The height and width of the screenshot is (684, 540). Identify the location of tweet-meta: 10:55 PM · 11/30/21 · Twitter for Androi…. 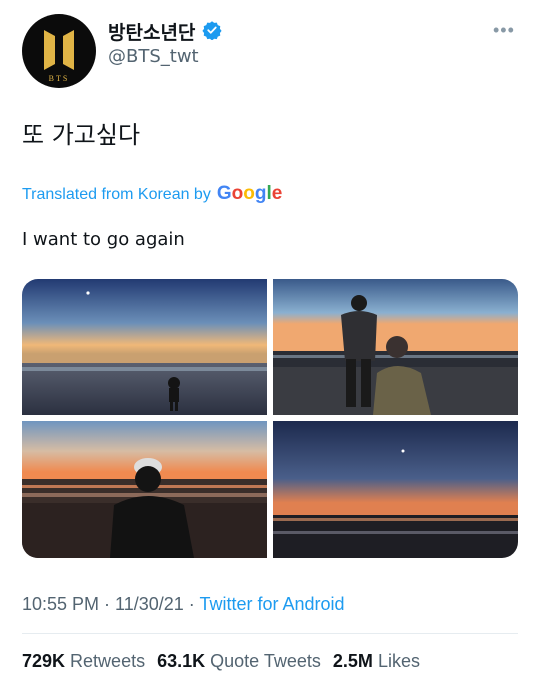
(183, 604).